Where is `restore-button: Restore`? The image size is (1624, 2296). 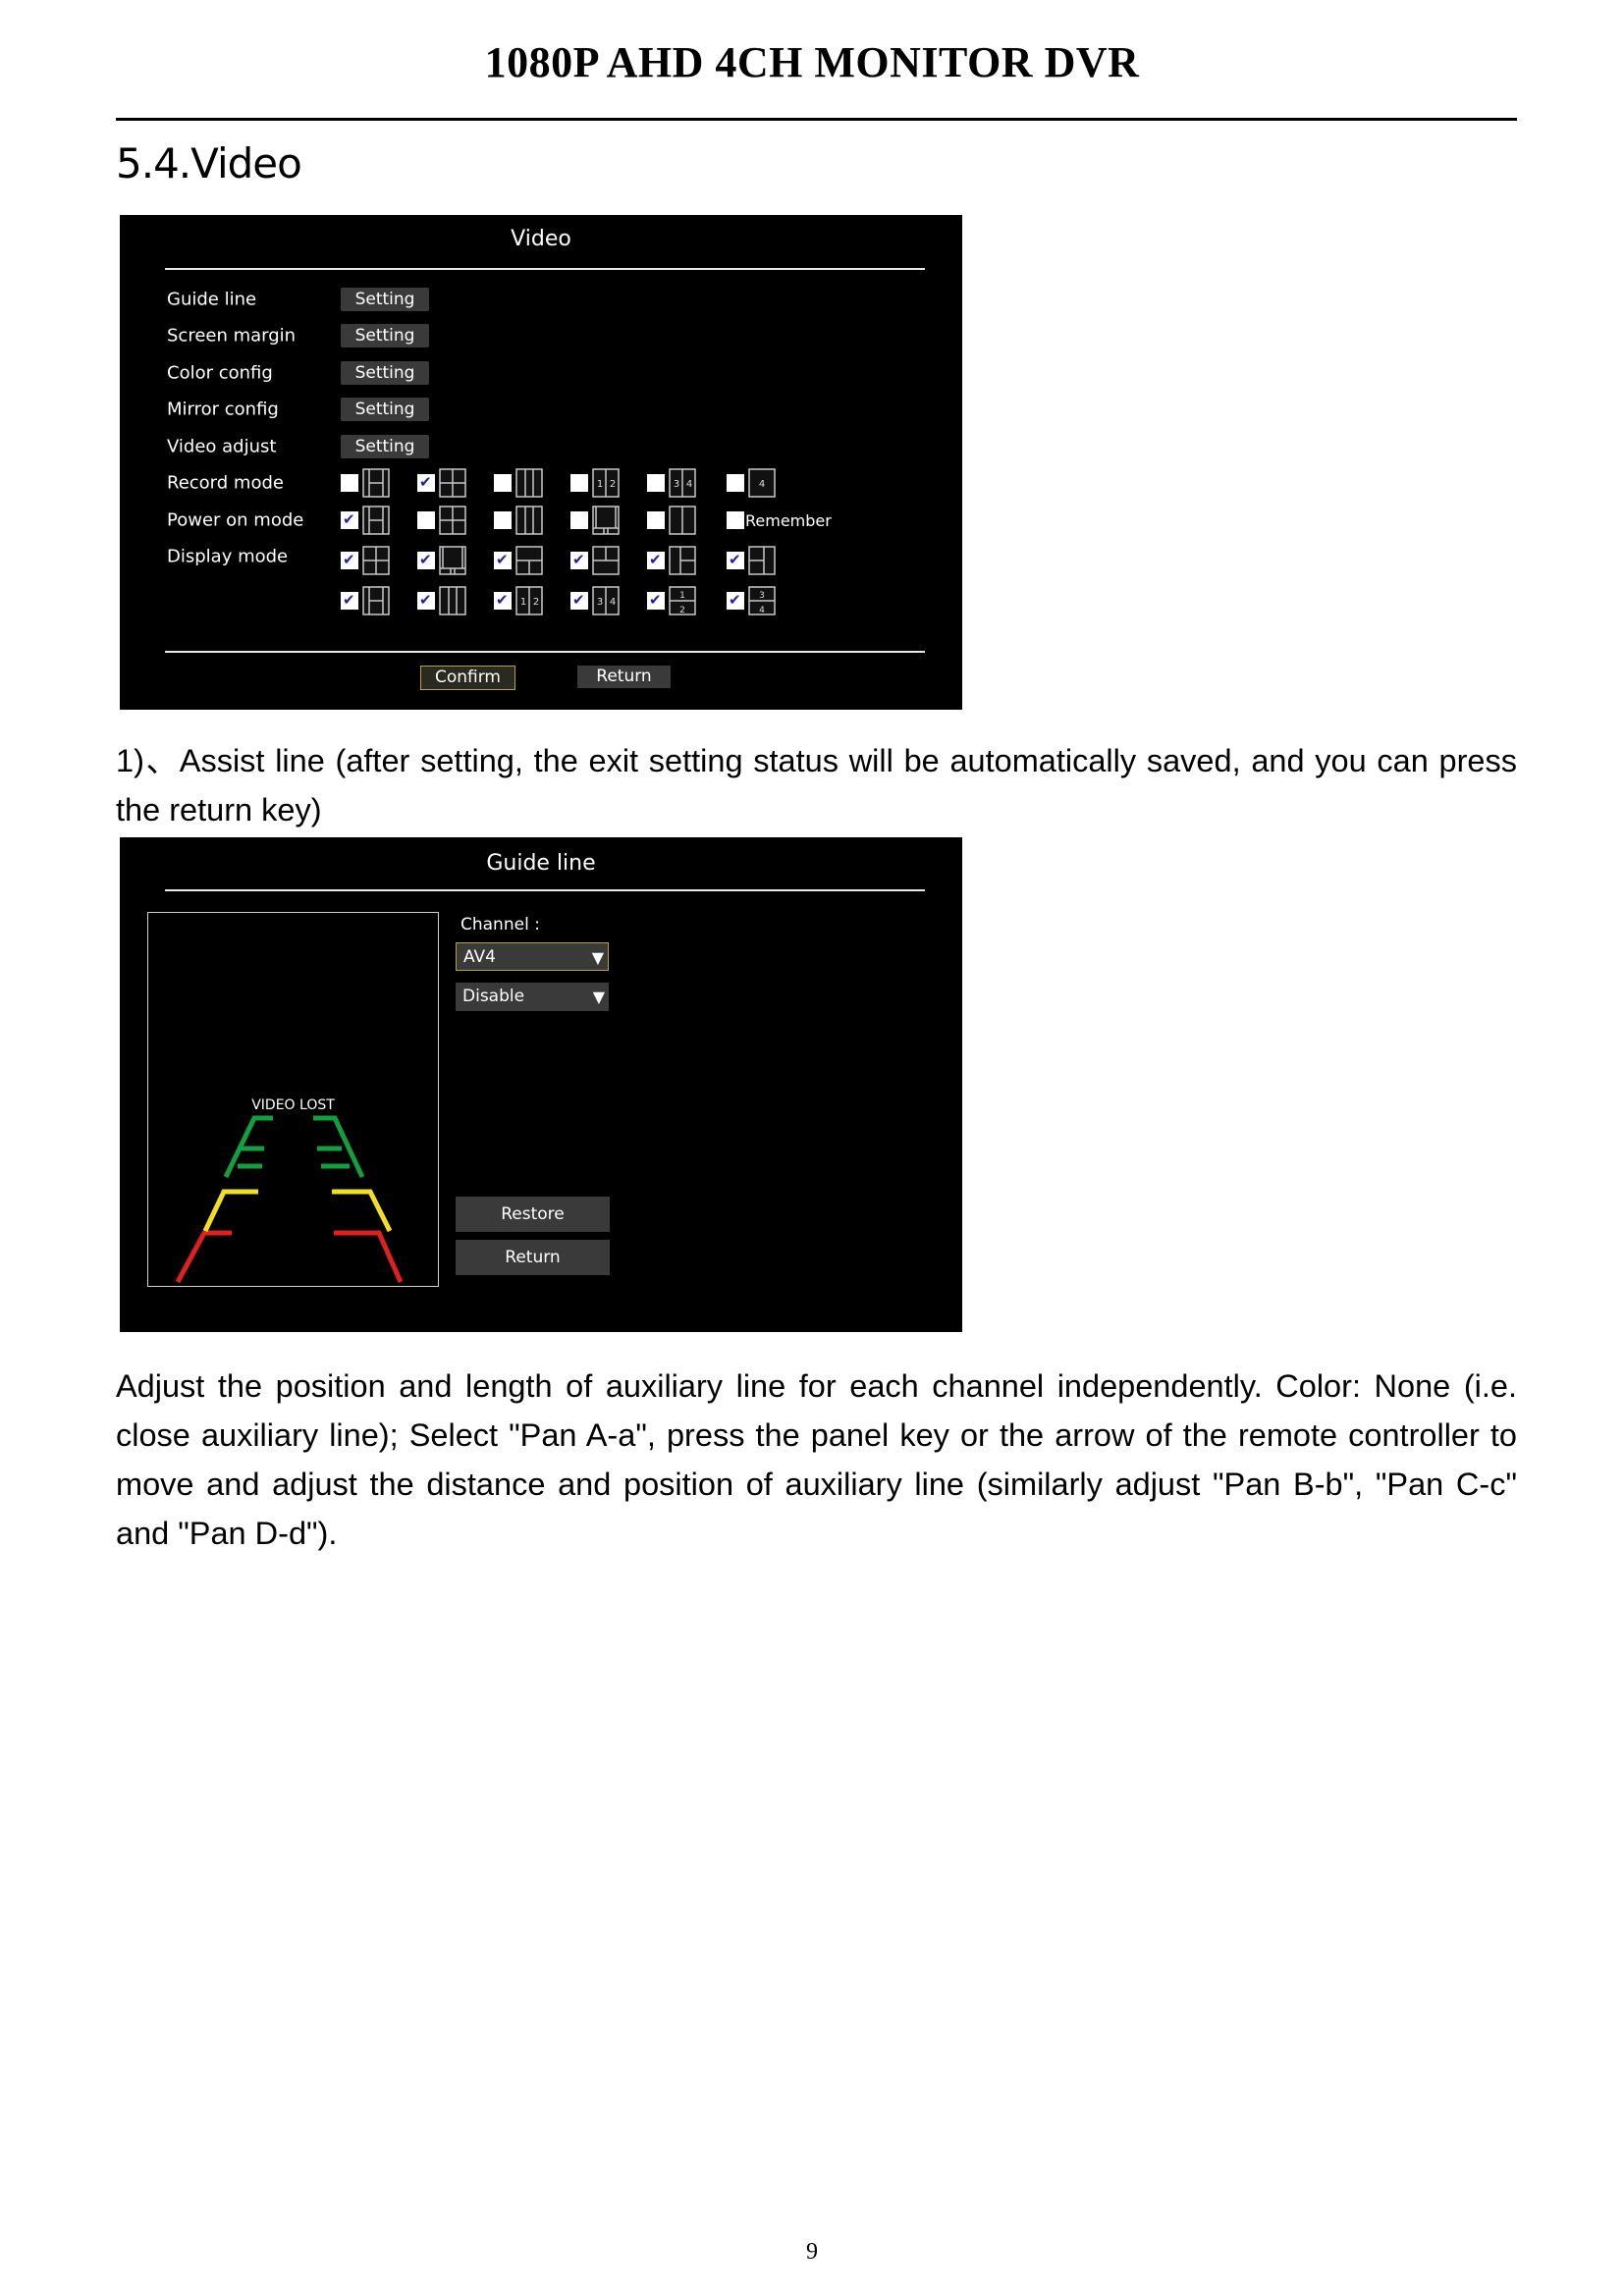 restore-button: Restore is located at coordinates (533, 1214).